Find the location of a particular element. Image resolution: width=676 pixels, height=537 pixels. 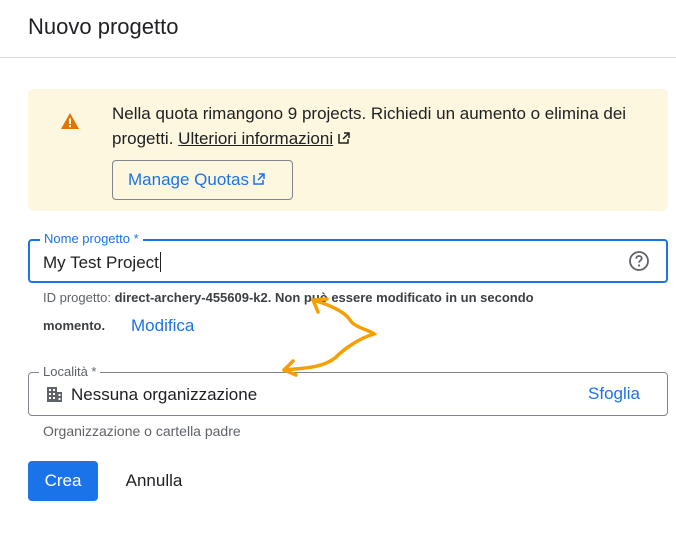

project-name-field: Nome progetto * My Test Project is located at coordinates (348, 257).